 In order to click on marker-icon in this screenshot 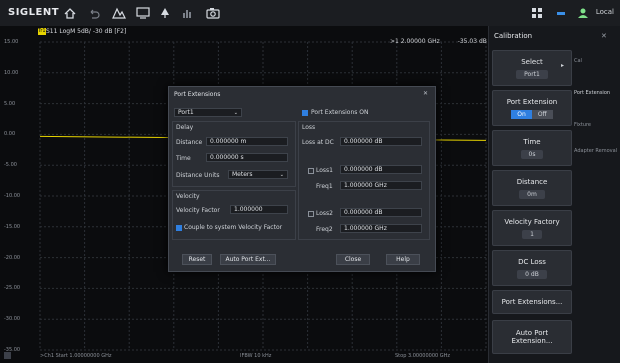, I will do `click(165, 13)`.